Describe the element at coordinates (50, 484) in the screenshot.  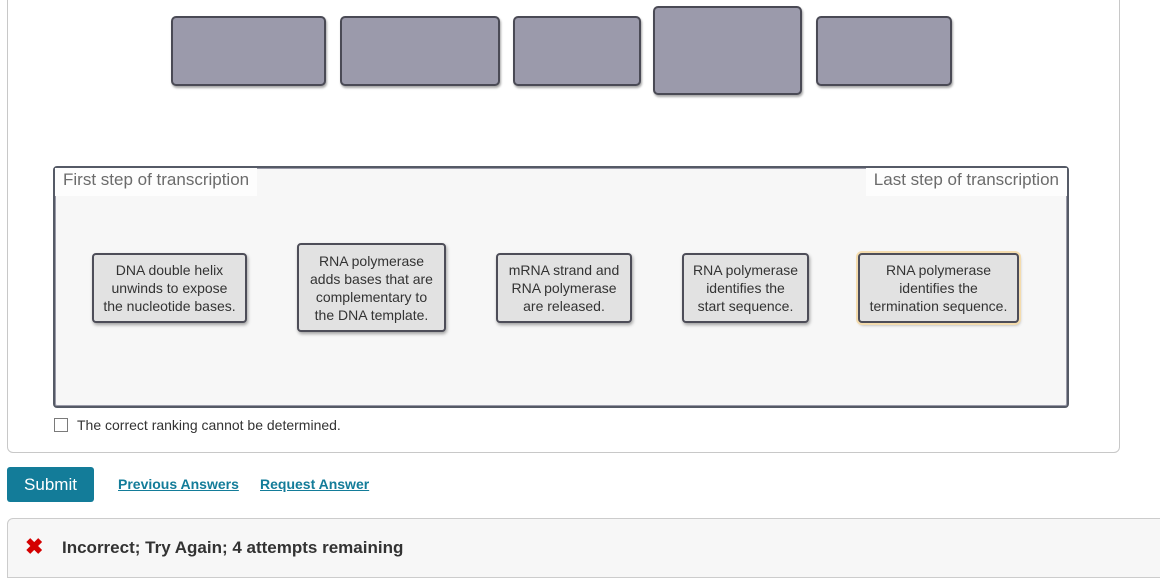
I see `submit-button: Submit` at that location.